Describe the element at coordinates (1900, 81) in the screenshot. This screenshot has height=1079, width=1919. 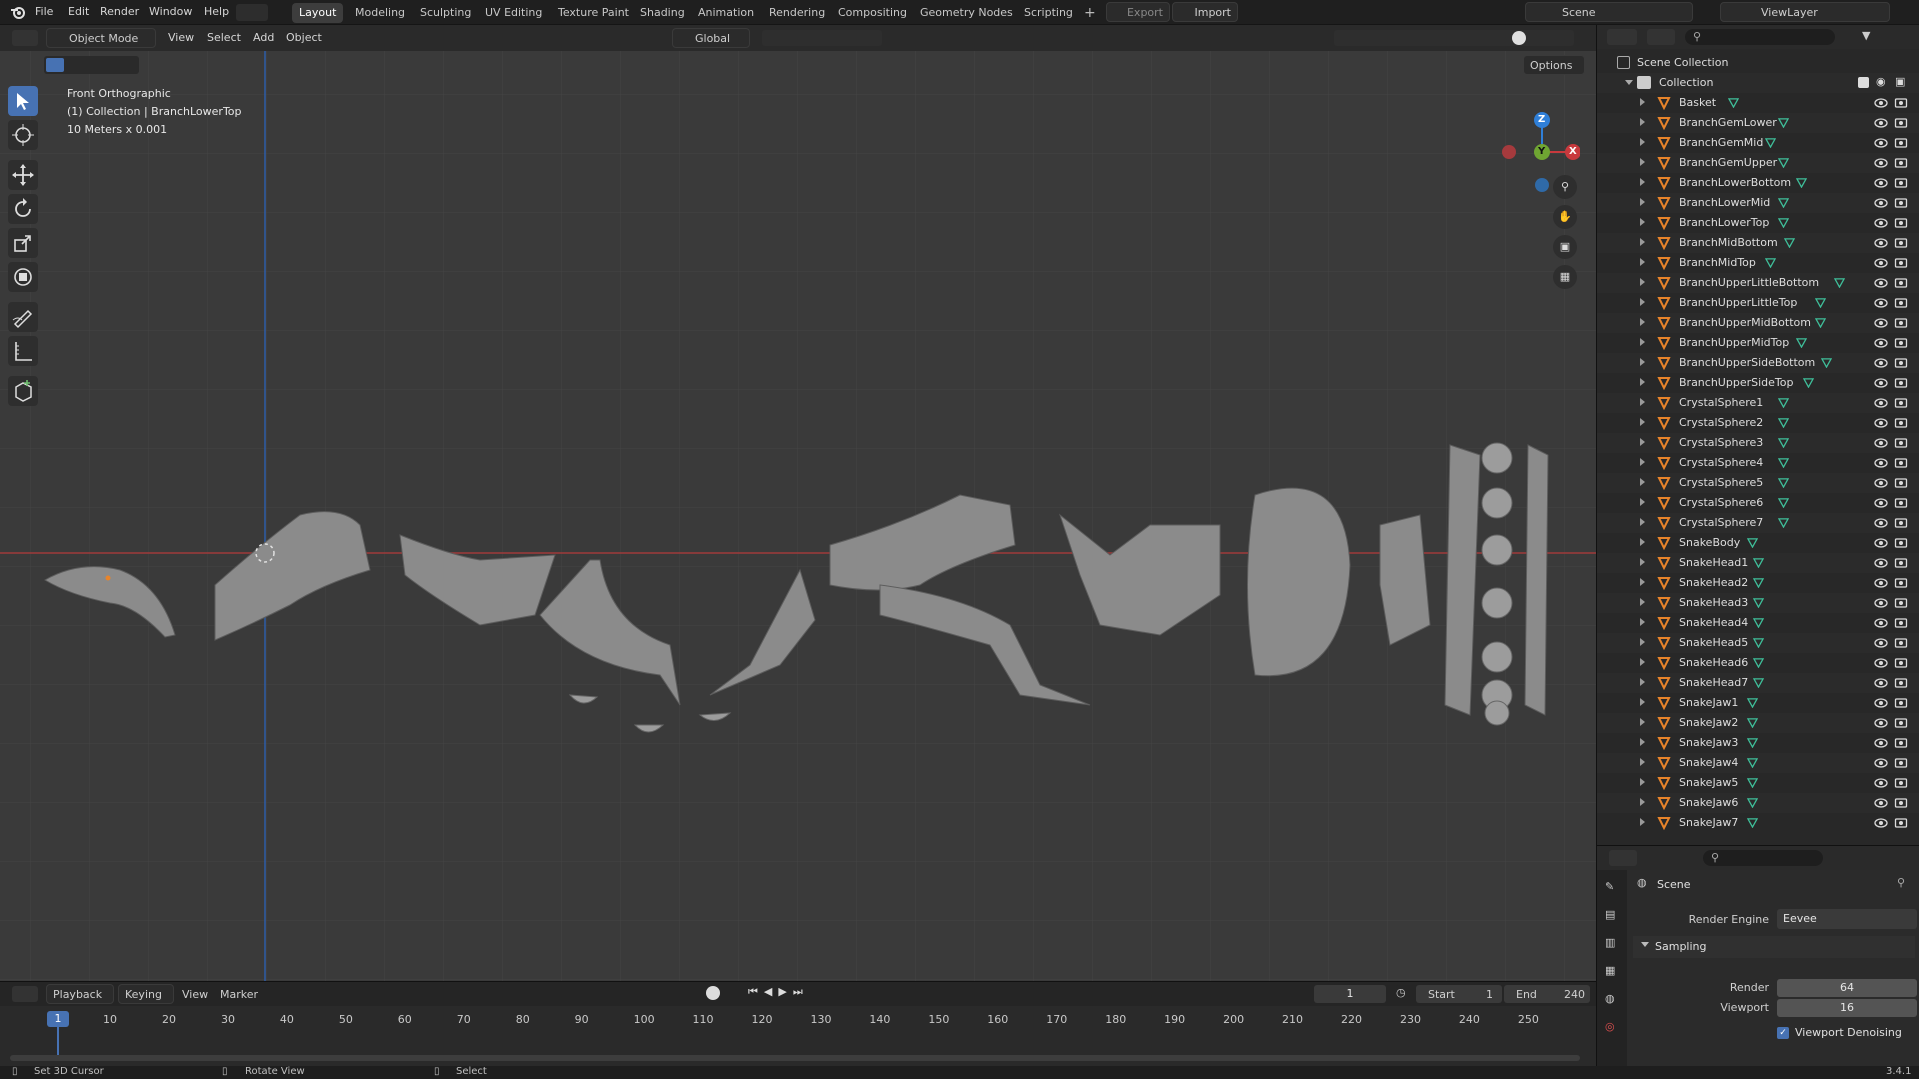
I see `camera-icon: ▣` at that location.